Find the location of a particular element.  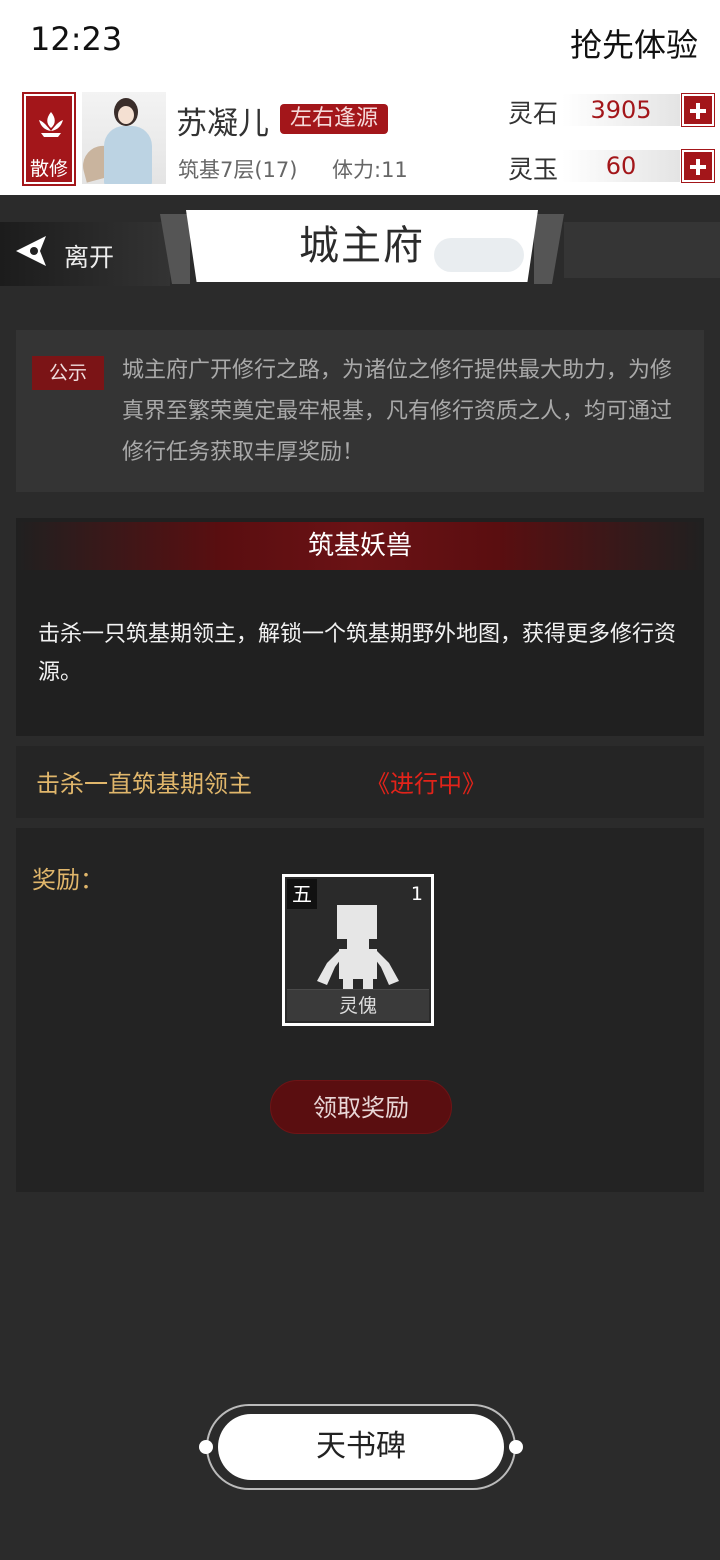

status-bar: 12:23 抢先体验 is located at coordinates (360, 41).